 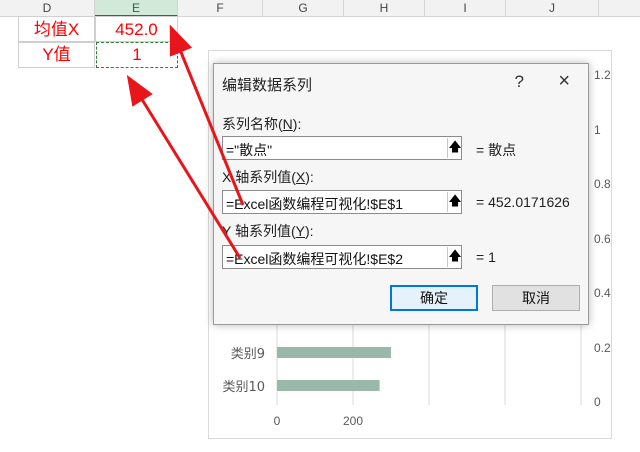 What do you see at coordinates (536, 298) in the screenshot?
I see `cancel-button: 取消` at bounding box center [536, 298].